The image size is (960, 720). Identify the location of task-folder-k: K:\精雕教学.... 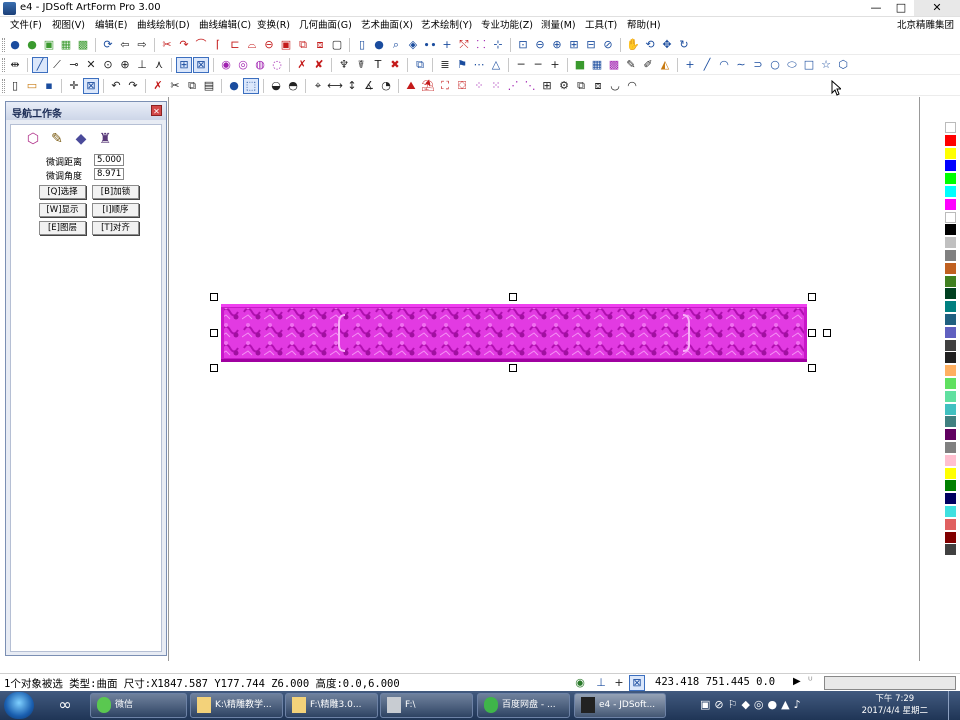
(236, 705).